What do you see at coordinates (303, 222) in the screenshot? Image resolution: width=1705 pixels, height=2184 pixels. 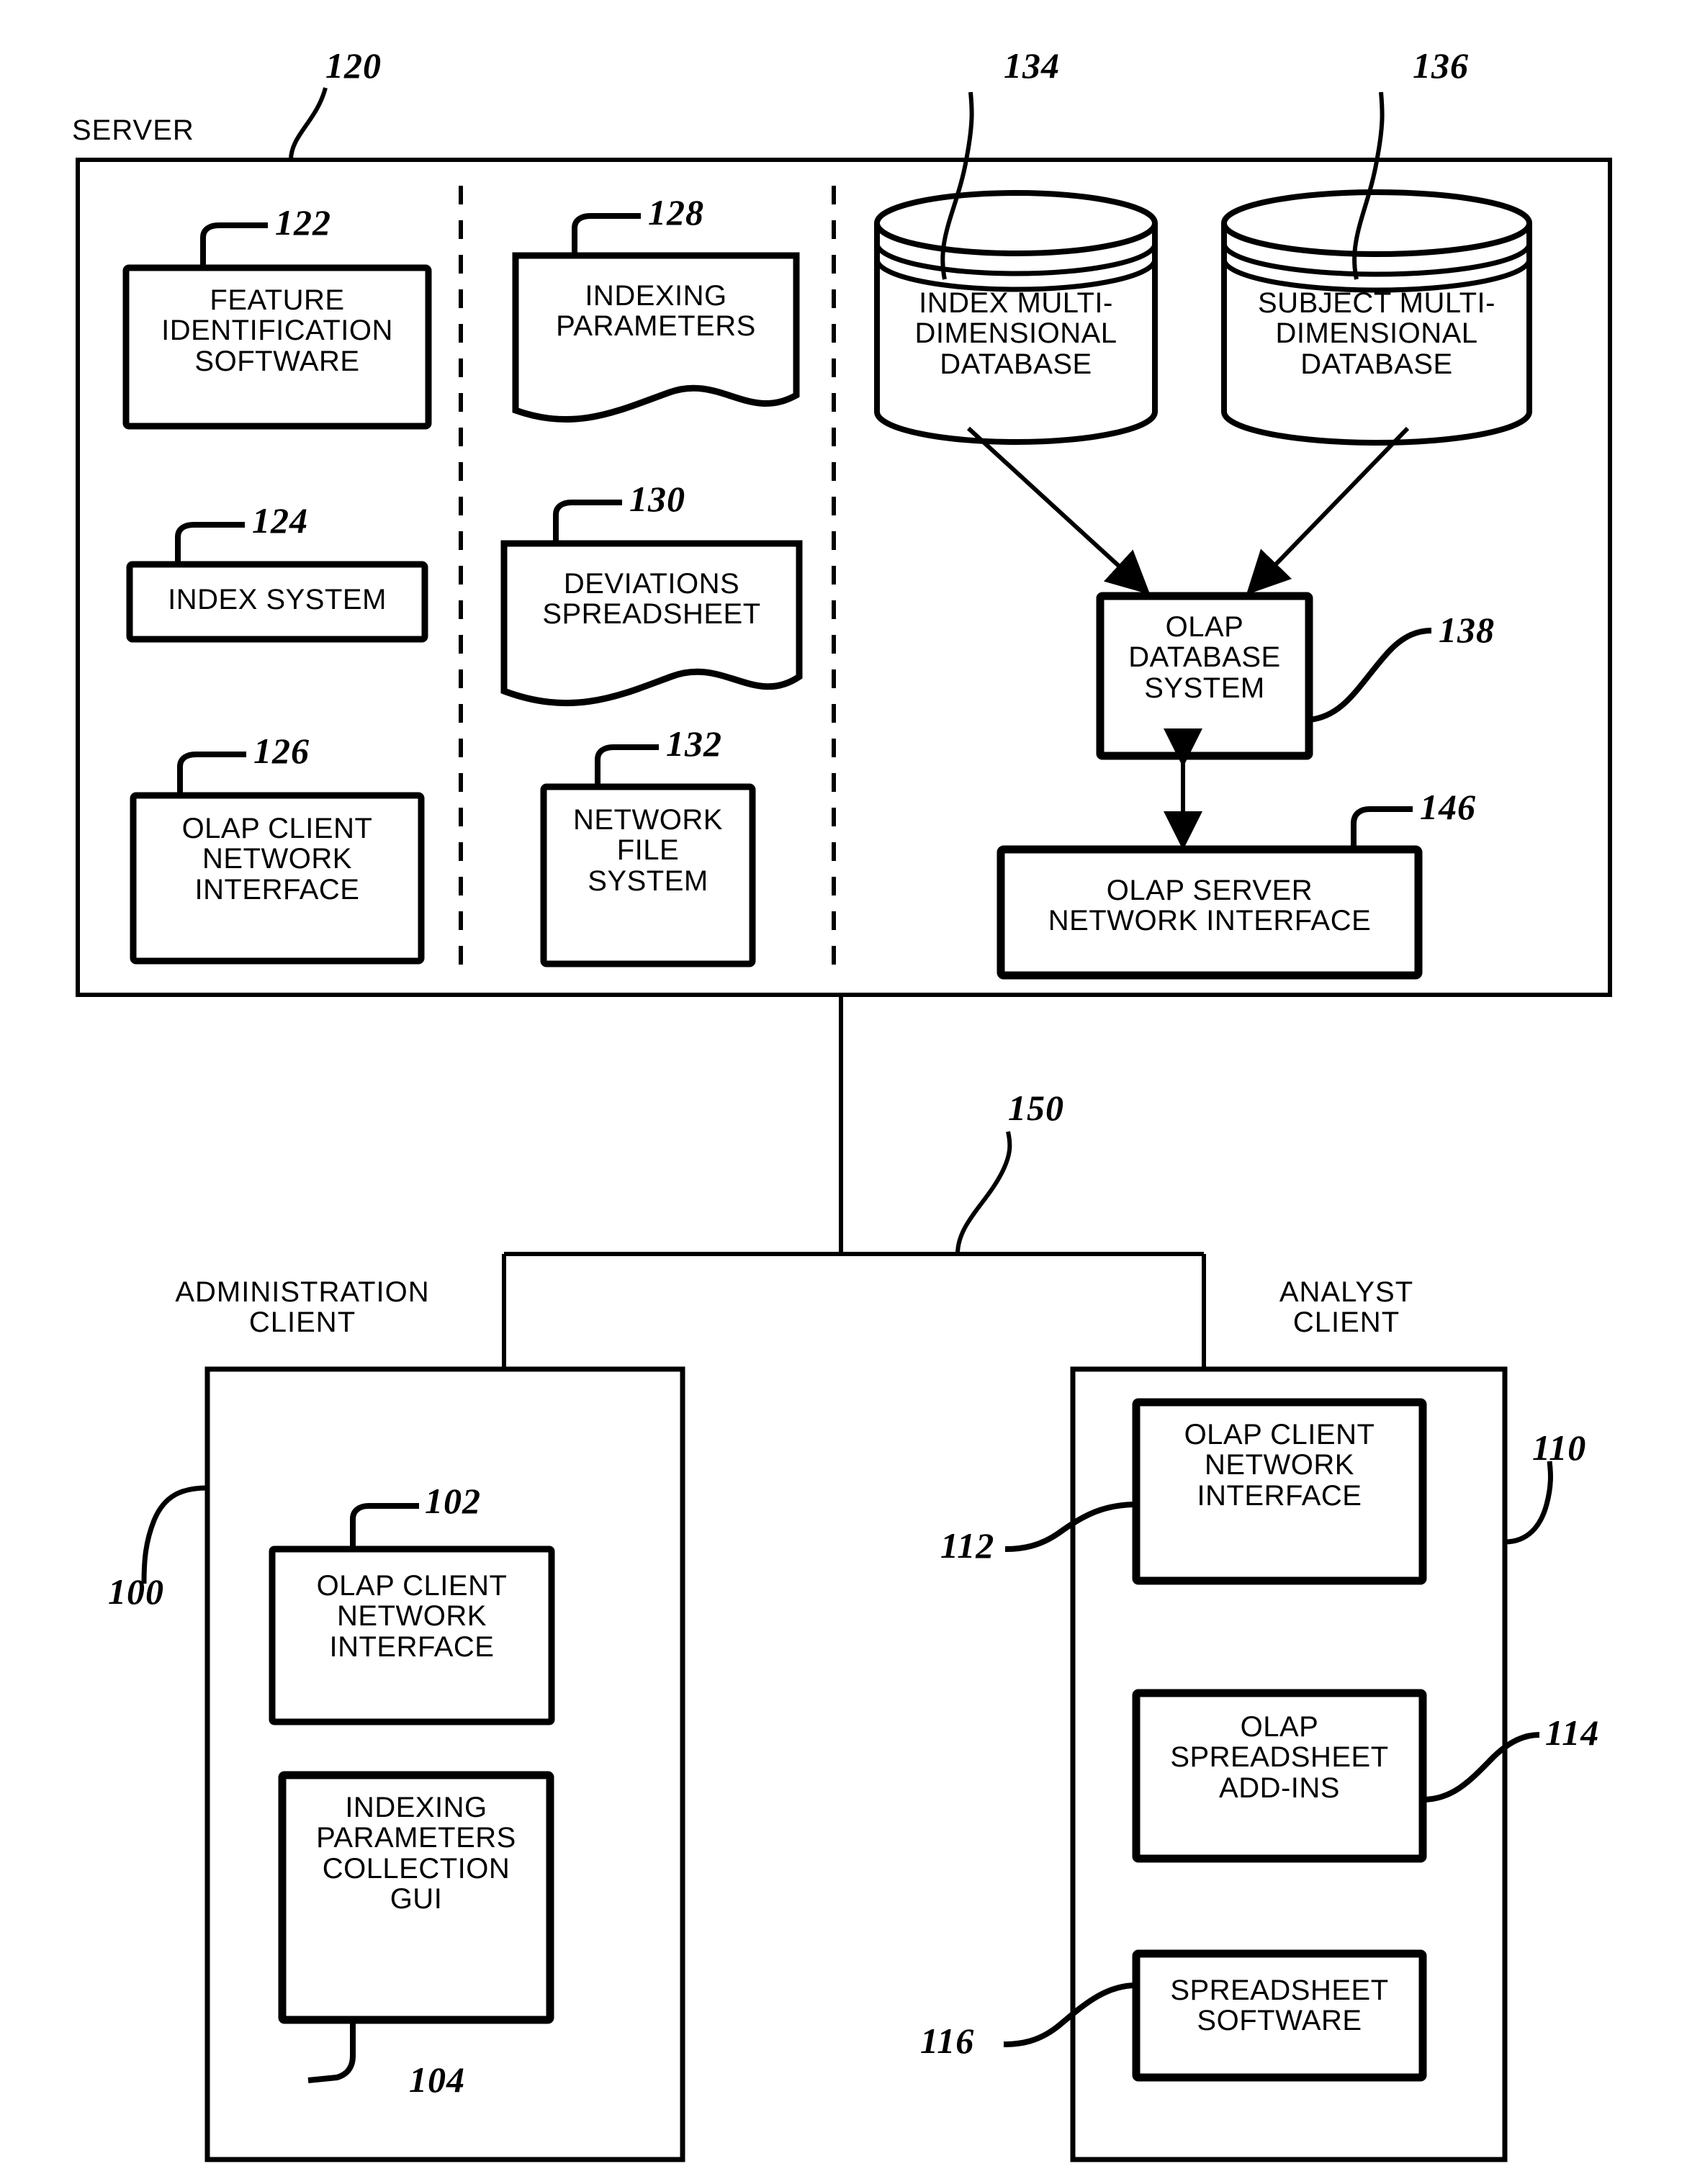 I see `ref-122: 122` at bounding box center [303, 222].